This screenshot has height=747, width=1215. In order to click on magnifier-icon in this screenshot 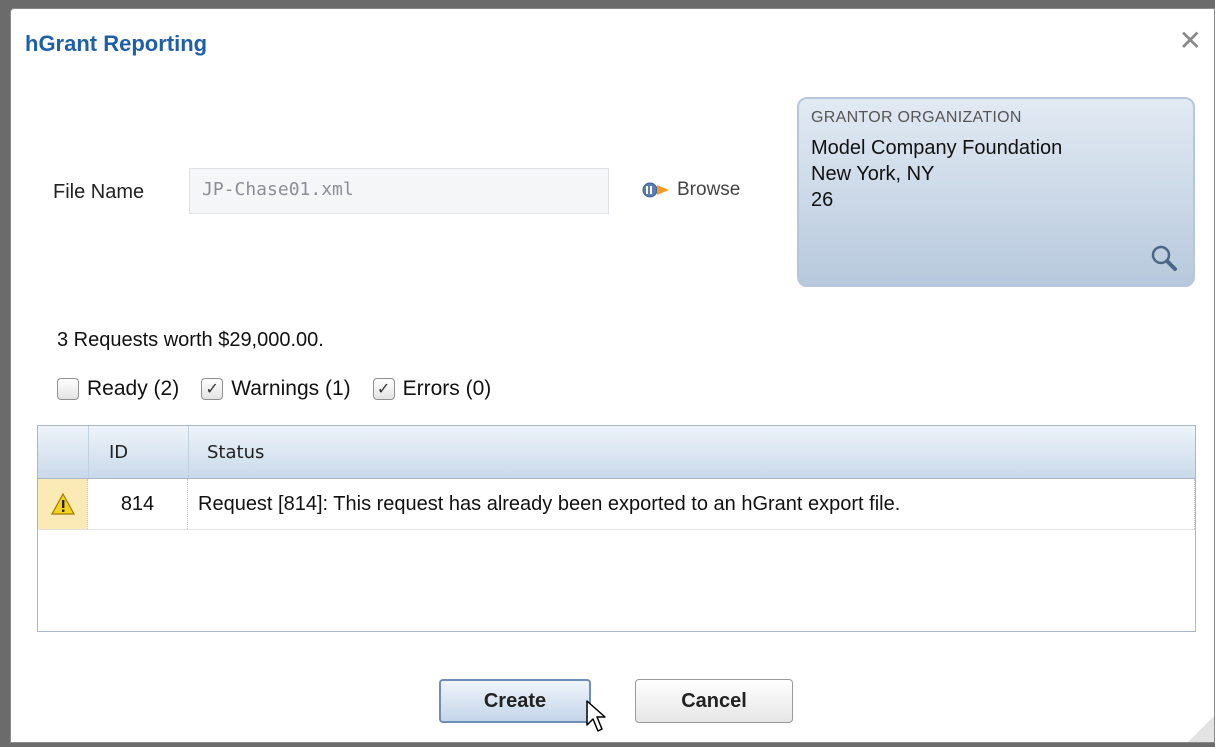, I will do `click(1164, 258)`.